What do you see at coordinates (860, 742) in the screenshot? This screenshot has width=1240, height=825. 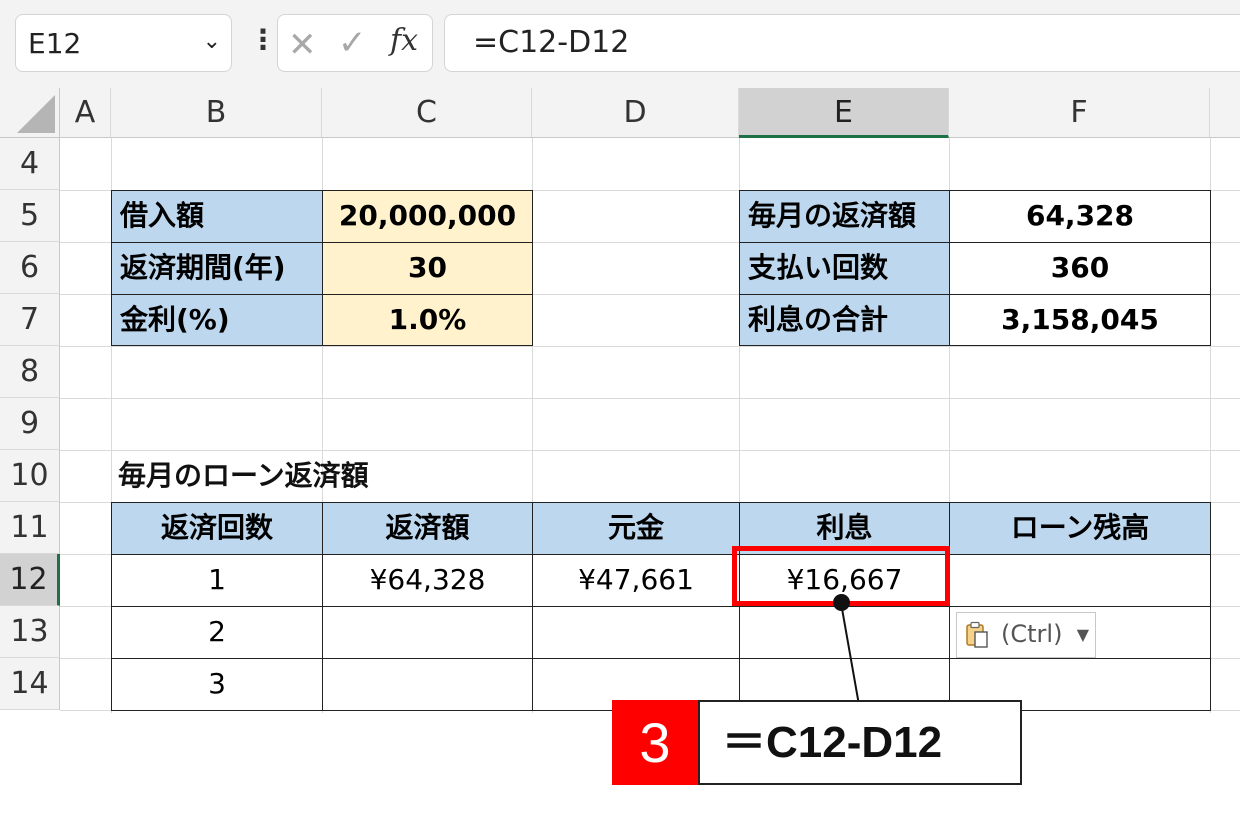 I see `formula-callout: ＝C12-D12` at bounding box center [860, 742].